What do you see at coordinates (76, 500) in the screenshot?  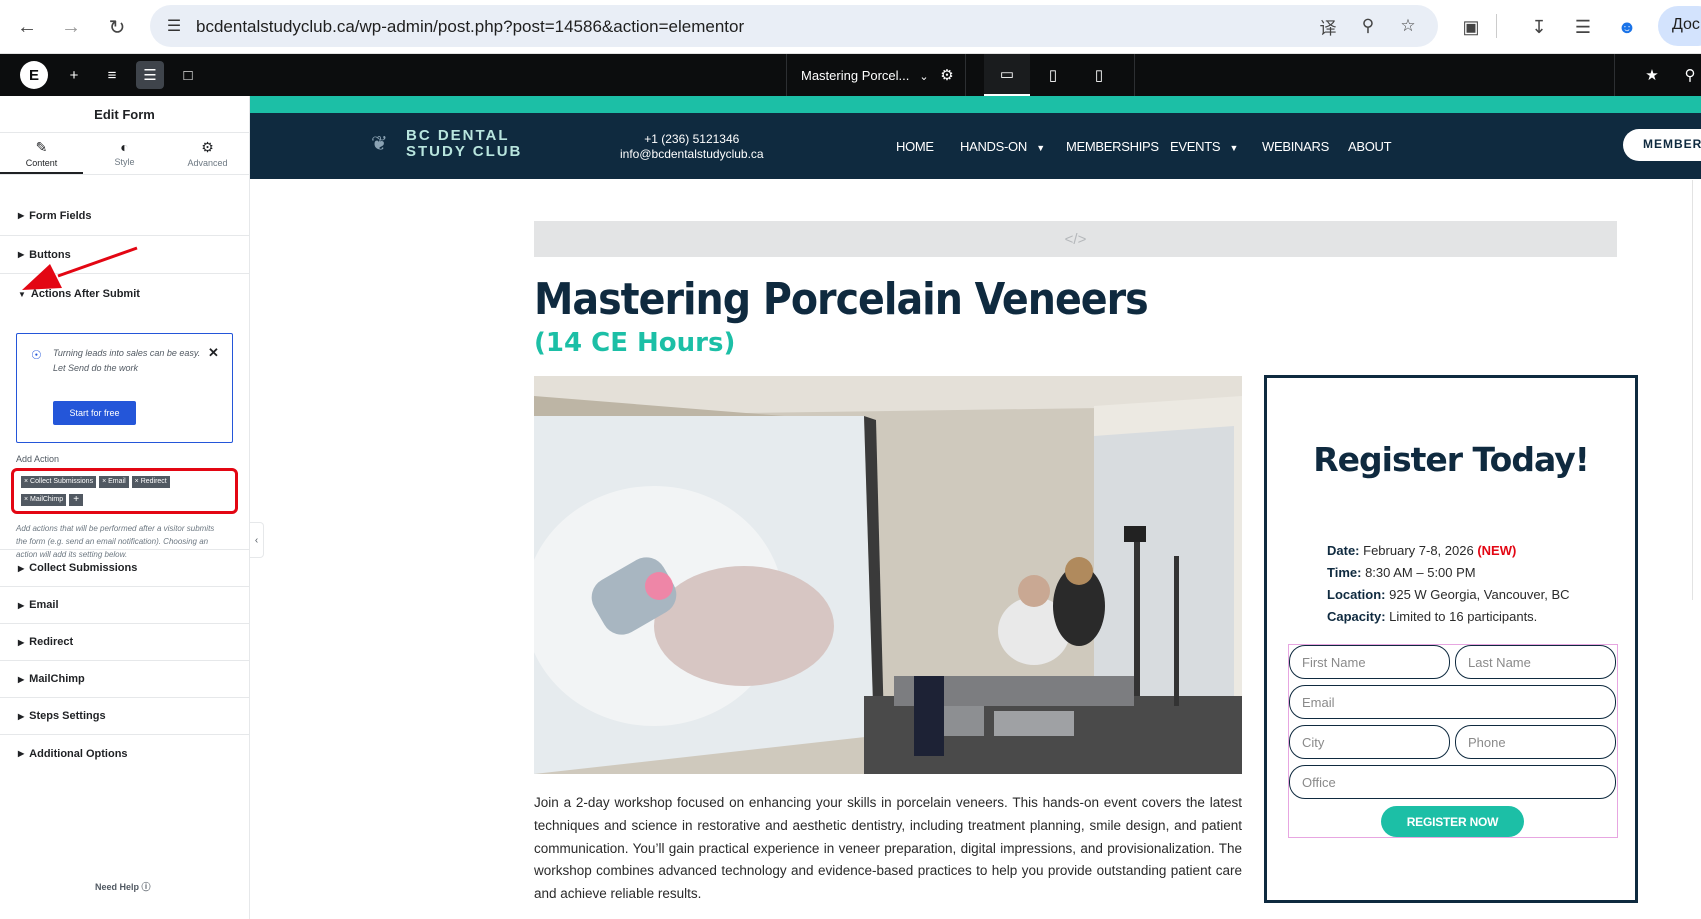 I see `add-action-plus-icon: +` at bounding box center [76, 500].